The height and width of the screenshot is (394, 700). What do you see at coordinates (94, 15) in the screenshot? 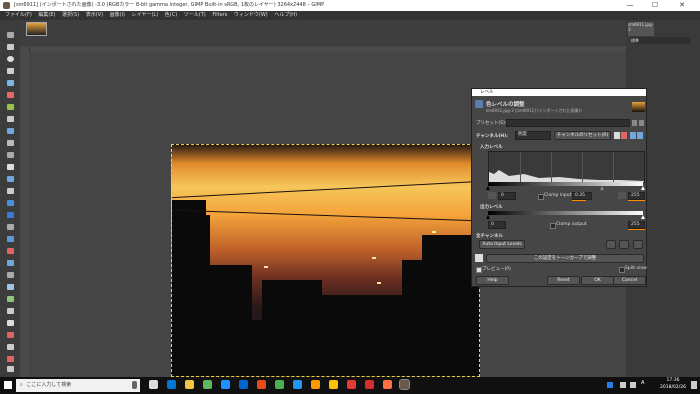
I see `menu-view: 表示(V)` at bounding box center [94, 15].